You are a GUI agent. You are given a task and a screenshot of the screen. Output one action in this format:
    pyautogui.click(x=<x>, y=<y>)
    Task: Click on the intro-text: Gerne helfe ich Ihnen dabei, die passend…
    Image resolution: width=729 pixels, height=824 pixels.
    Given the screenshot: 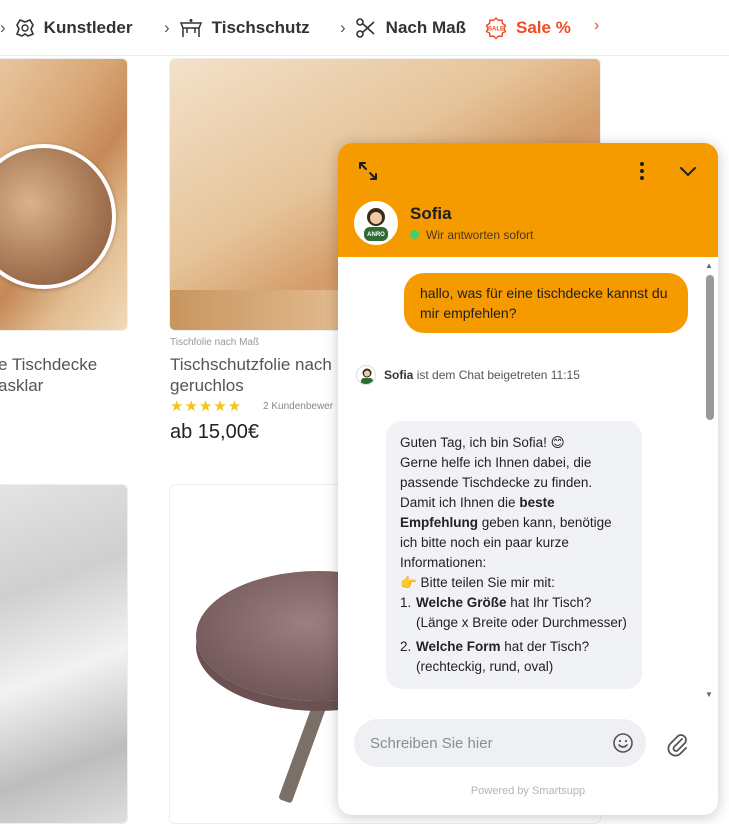 What is the action you would take?
    pyautogui.click(x=506, y=512)
    